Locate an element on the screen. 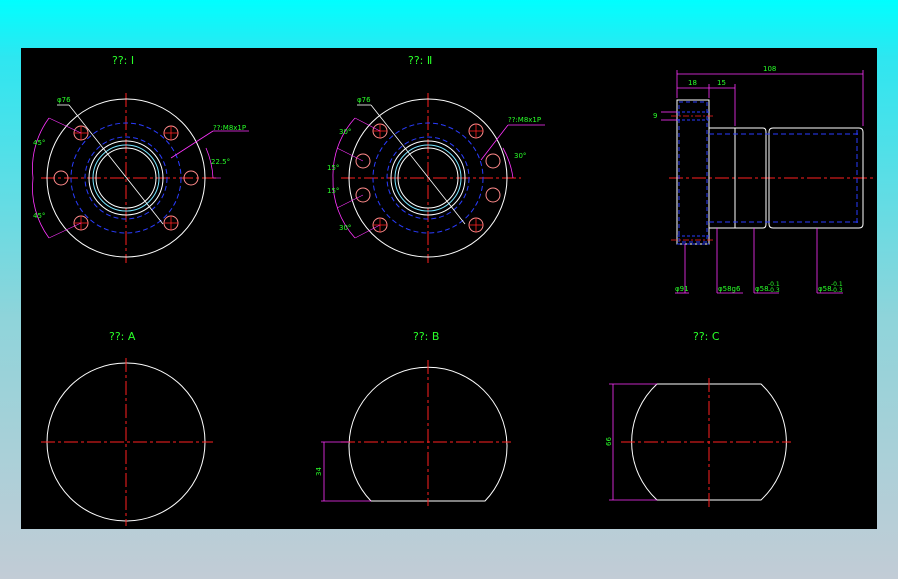  dia-spigot: φ58g6 is located at coordinates (729, 289).